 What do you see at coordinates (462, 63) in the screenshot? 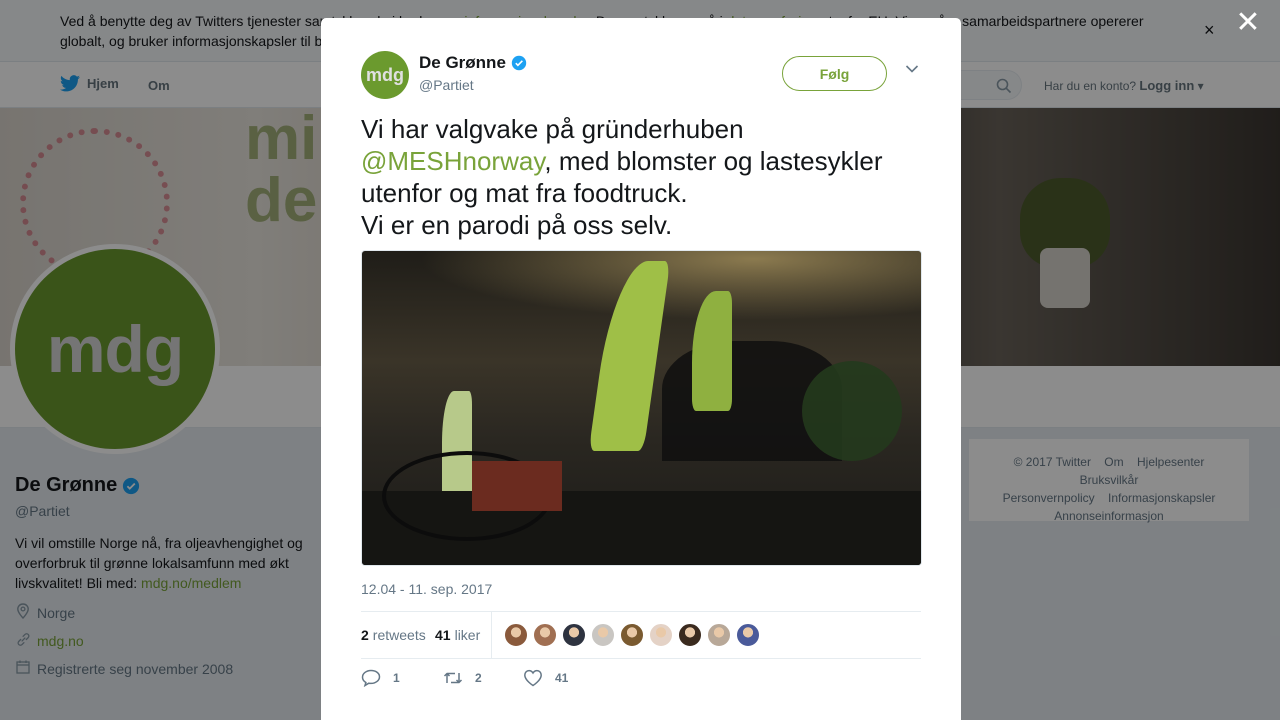
I see `tweet-author-name: De Grønne` at bounding box center [462, 63].